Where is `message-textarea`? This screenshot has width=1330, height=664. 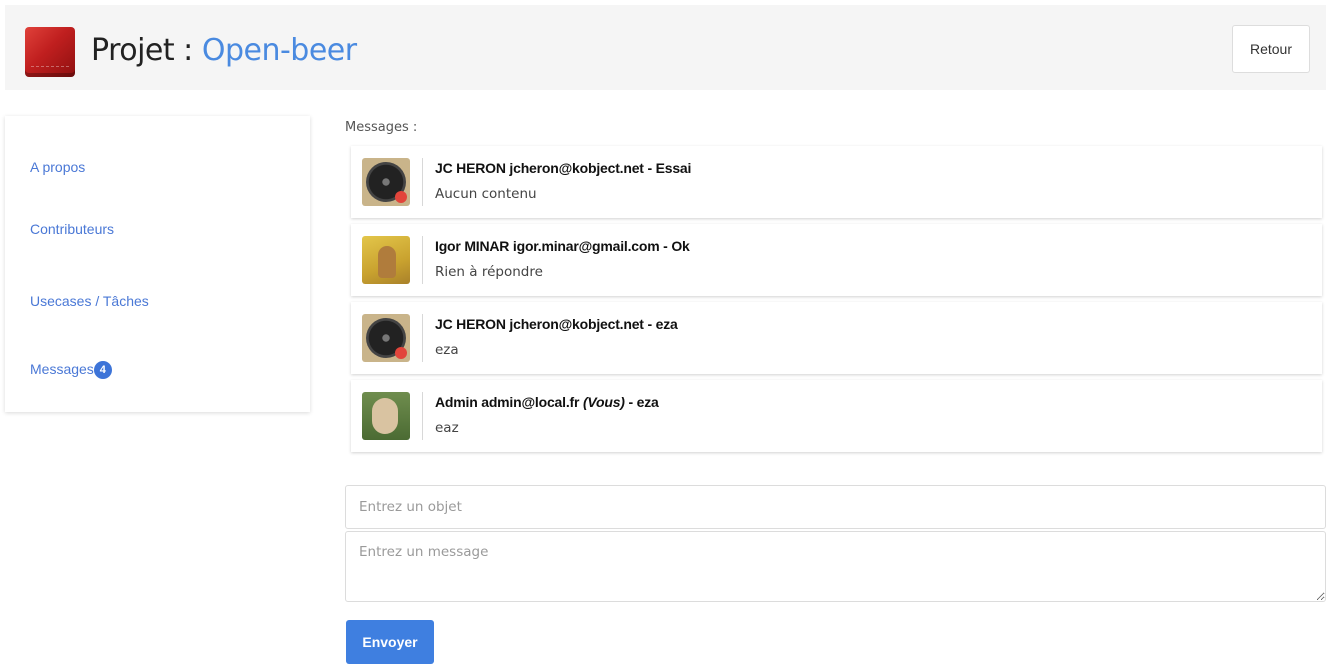 message-textarea is located at coordinates (835, 566).